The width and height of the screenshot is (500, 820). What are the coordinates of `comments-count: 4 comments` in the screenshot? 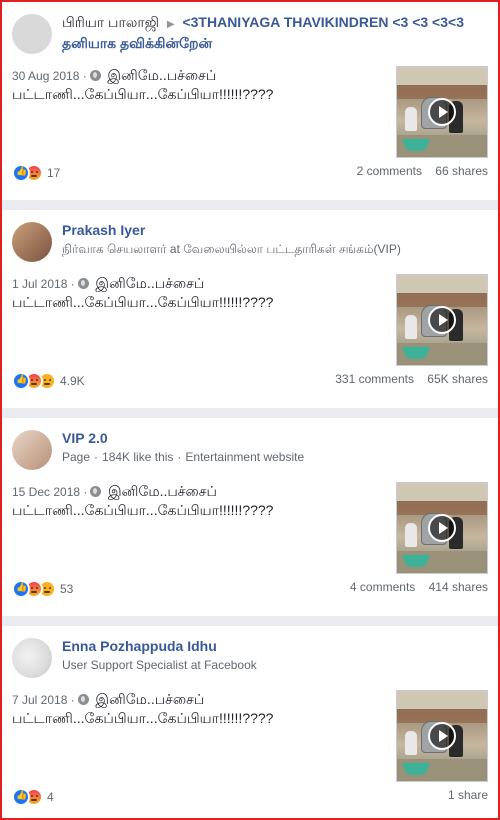 It's located at (382, 587).